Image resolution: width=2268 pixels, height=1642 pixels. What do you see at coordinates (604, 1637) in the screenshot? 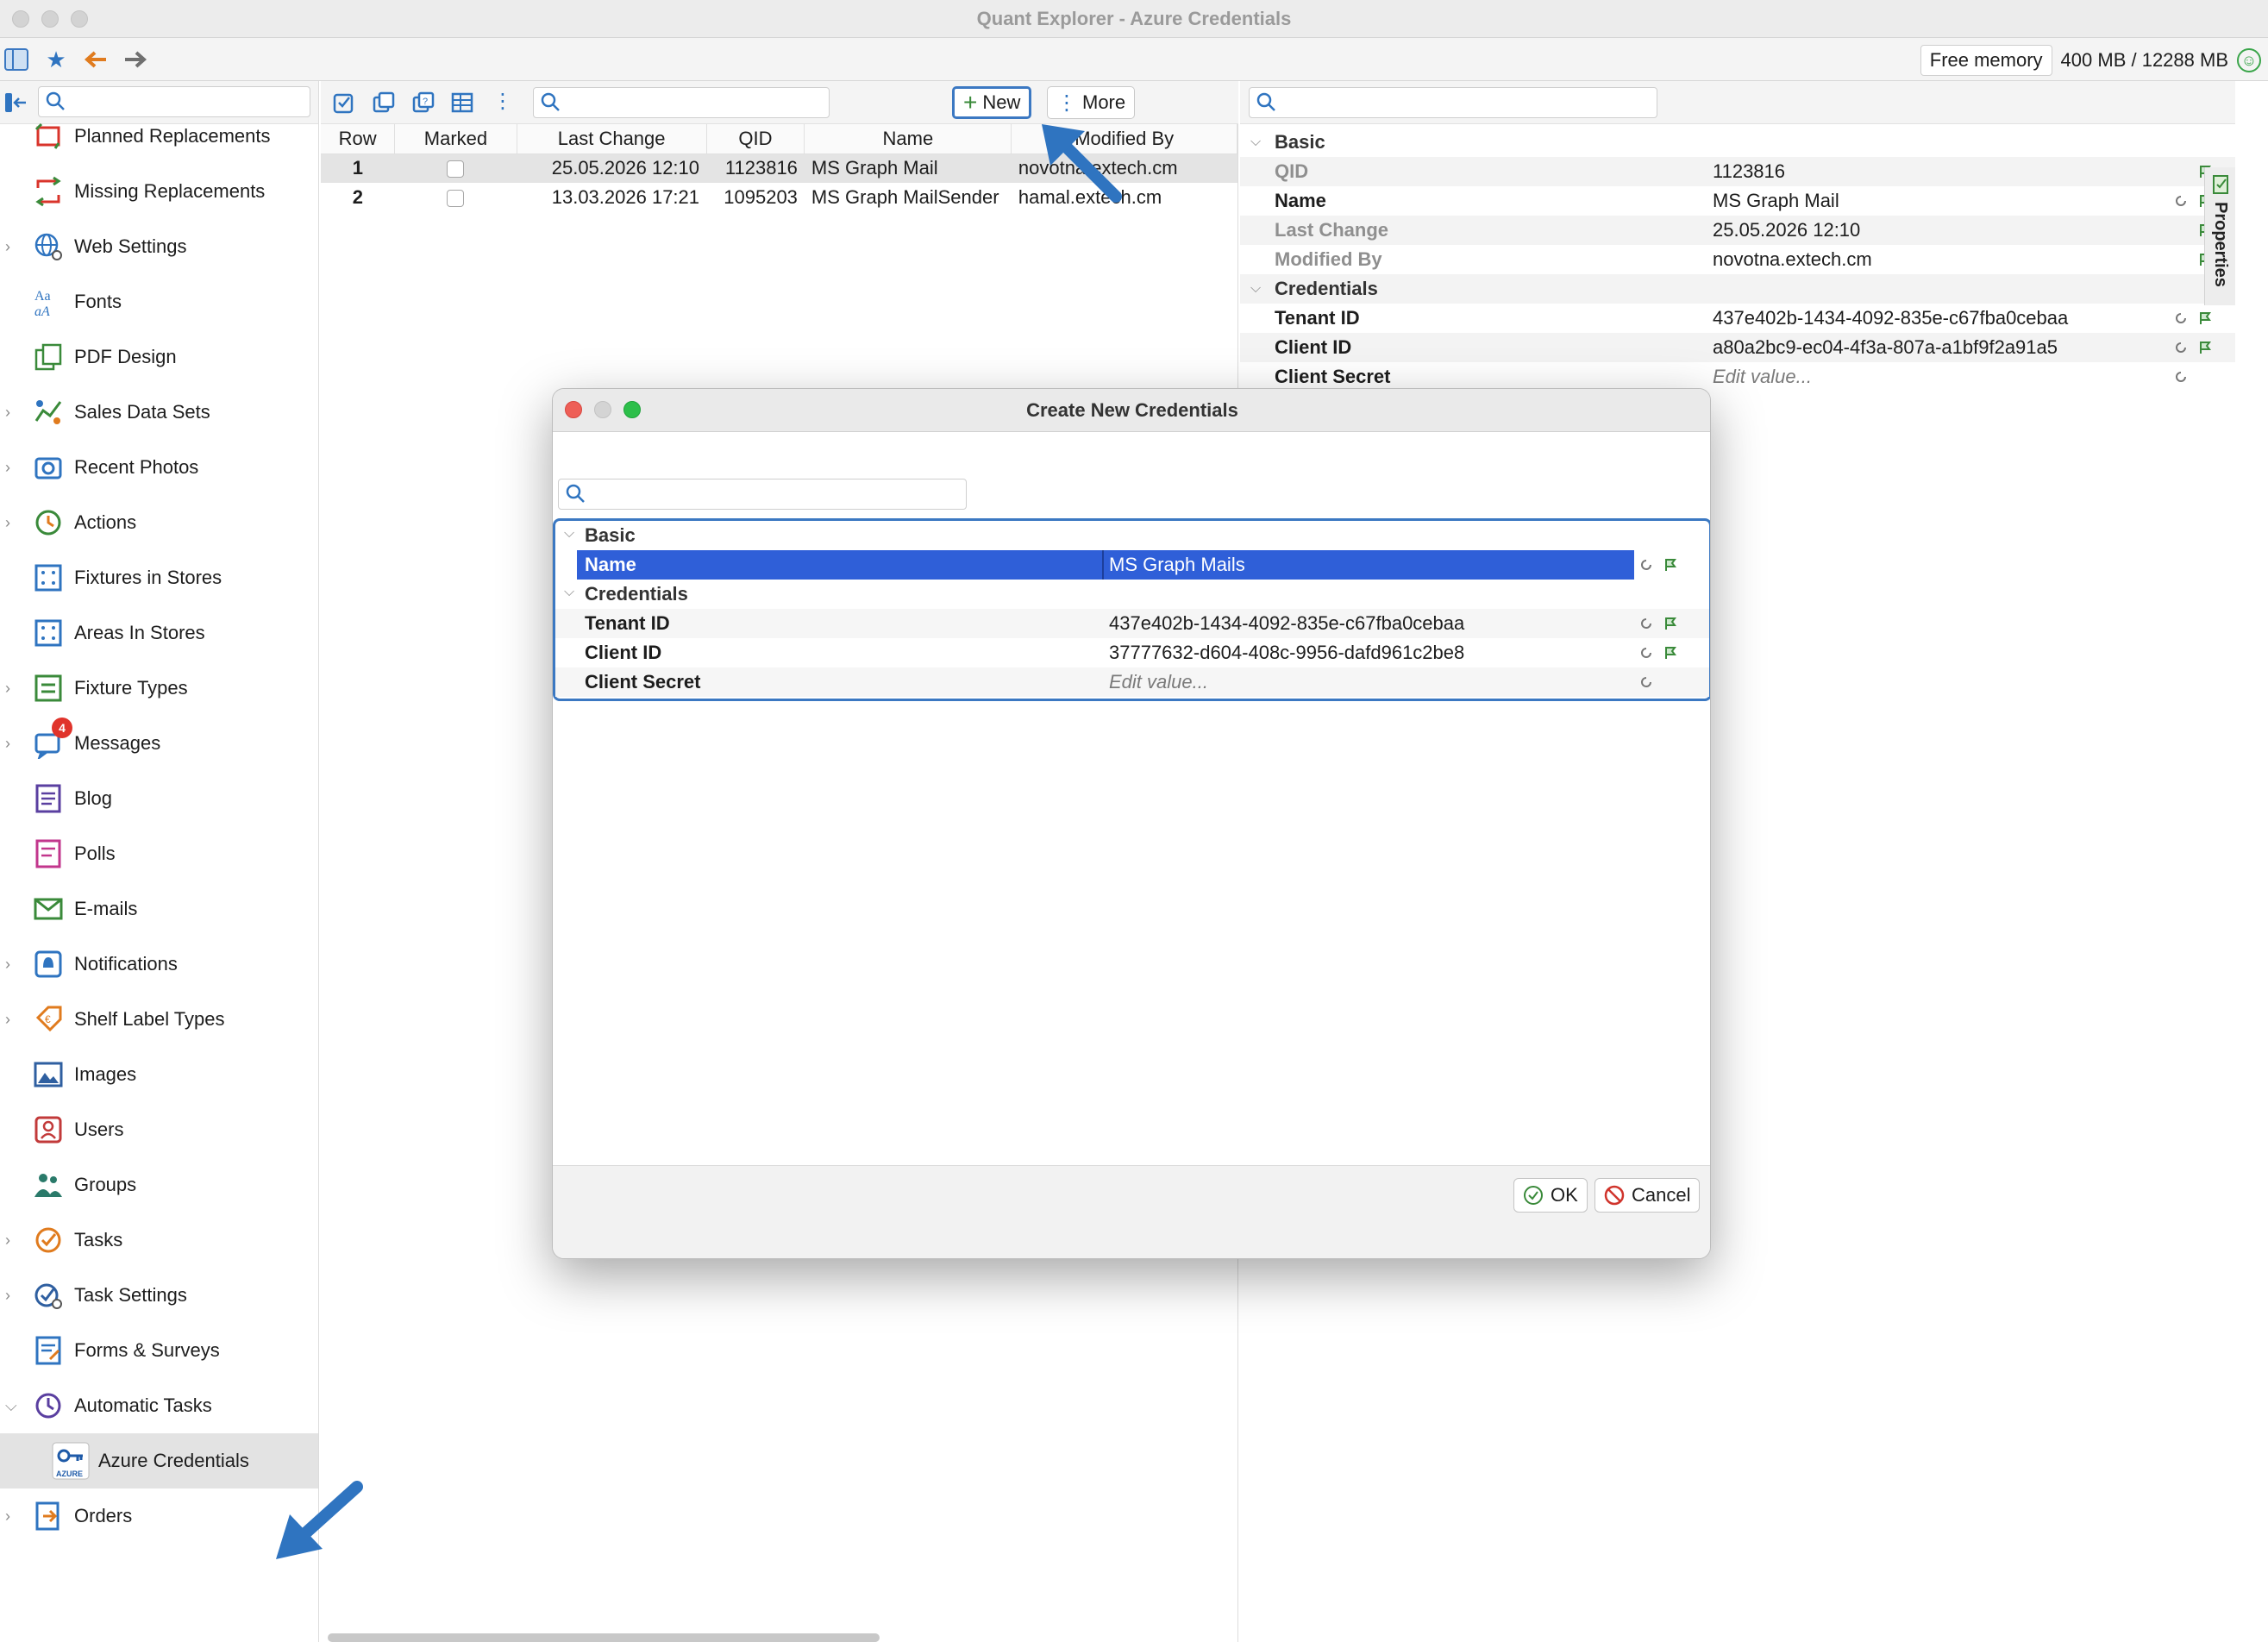
I see `horizontal-scrollbar` at bounding box center [604, 1637].